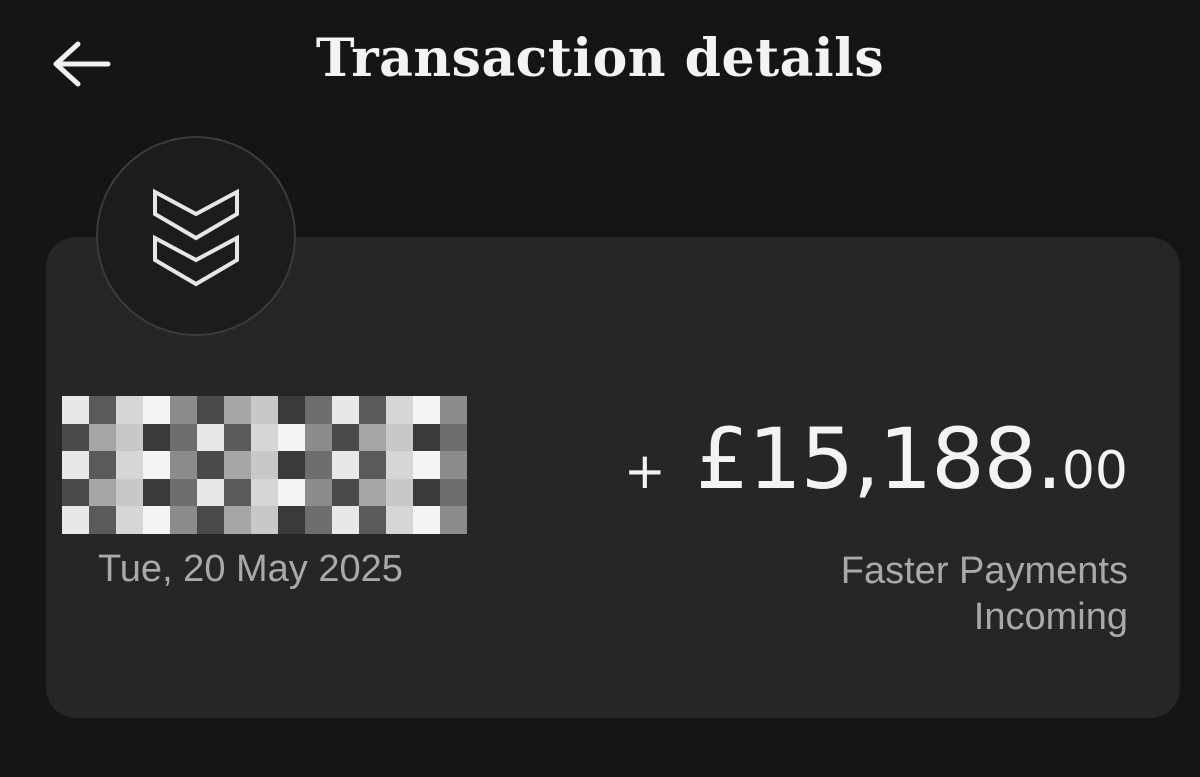 The width and height of the screenshot is (1200, 777). What do you see at coordinates (644, 471) in the screenshot?
I see `amount-sign: +` at bounding box center [644, 471].